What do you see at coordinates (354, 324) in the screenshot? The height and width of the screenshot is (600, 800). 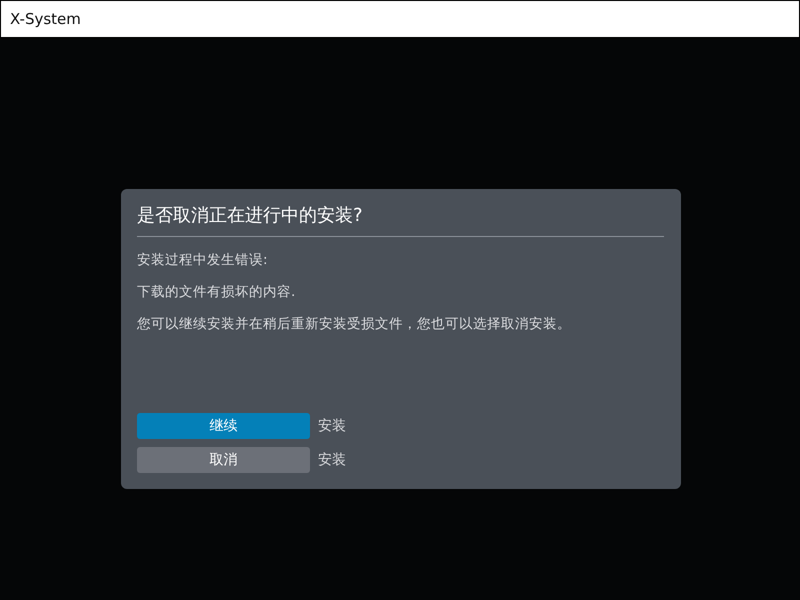 I see `message-text: 您可以继续安装并在稍后重新安装受损文件，您也可以选择取消安装。` at bounding box center [354, 324].